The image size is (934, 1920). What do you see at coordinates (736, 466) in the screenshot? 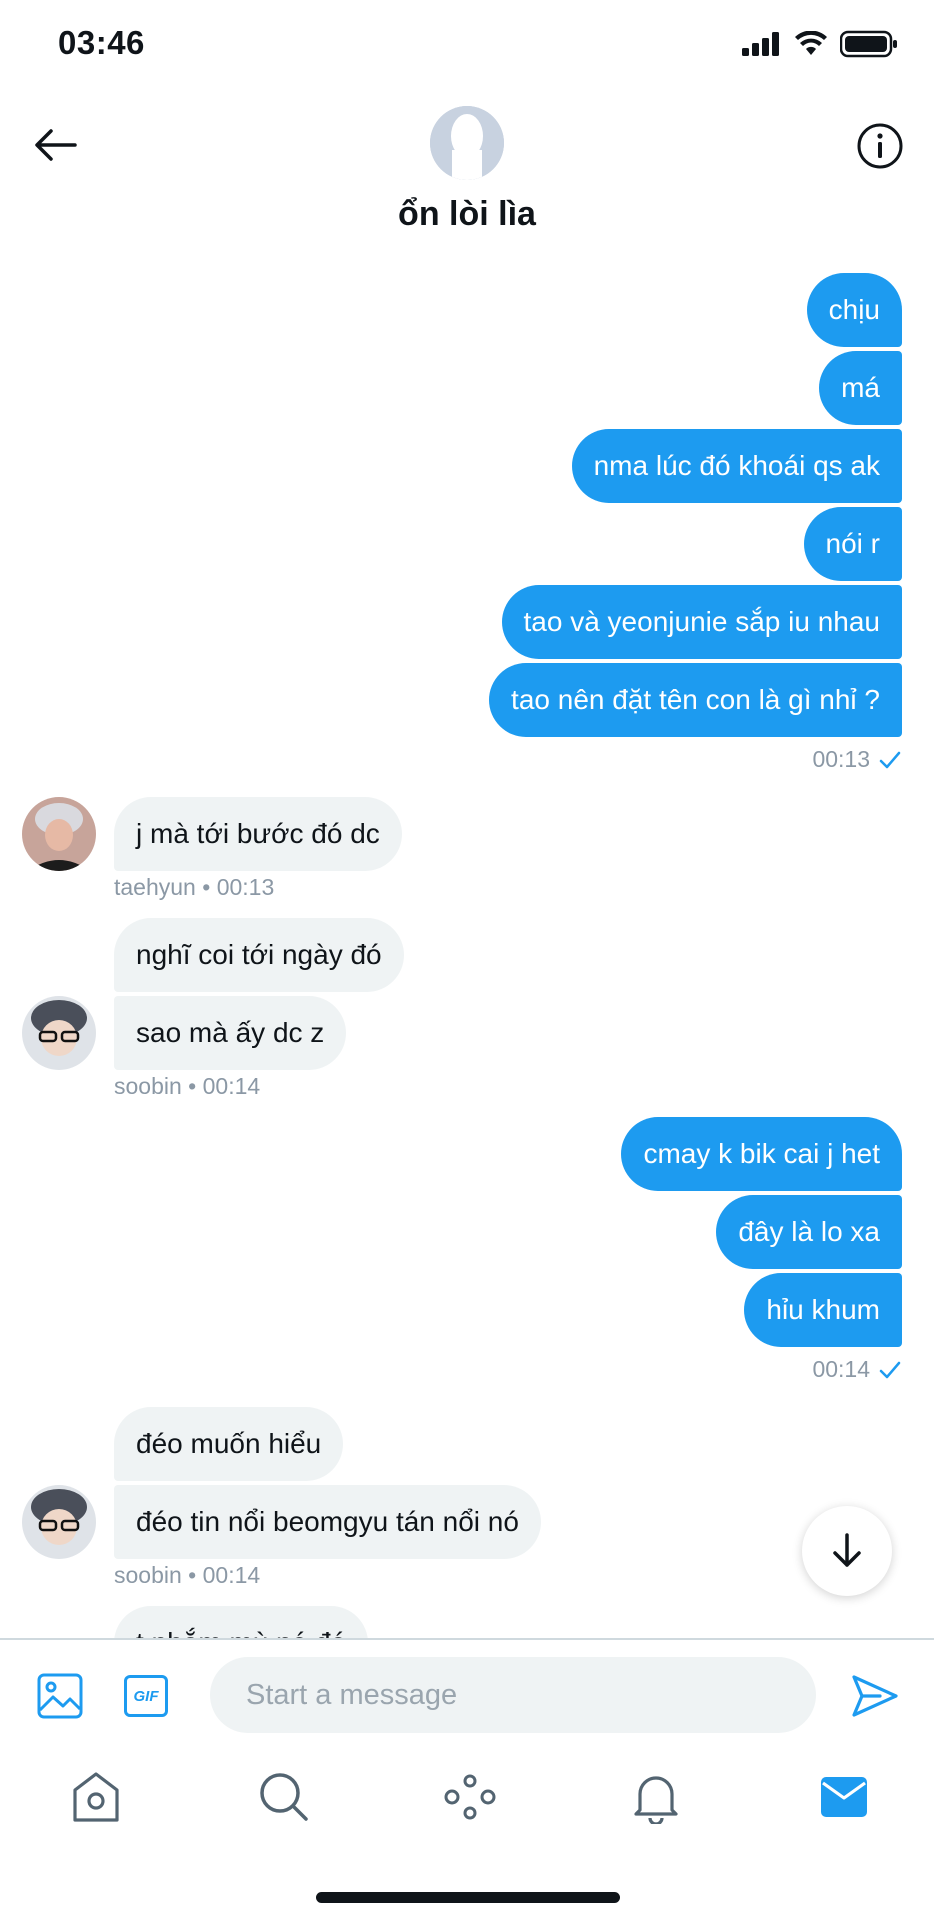
I see `outgoing-message: nma lúc đó khoái qs ak` at bounding box center [736, 466].